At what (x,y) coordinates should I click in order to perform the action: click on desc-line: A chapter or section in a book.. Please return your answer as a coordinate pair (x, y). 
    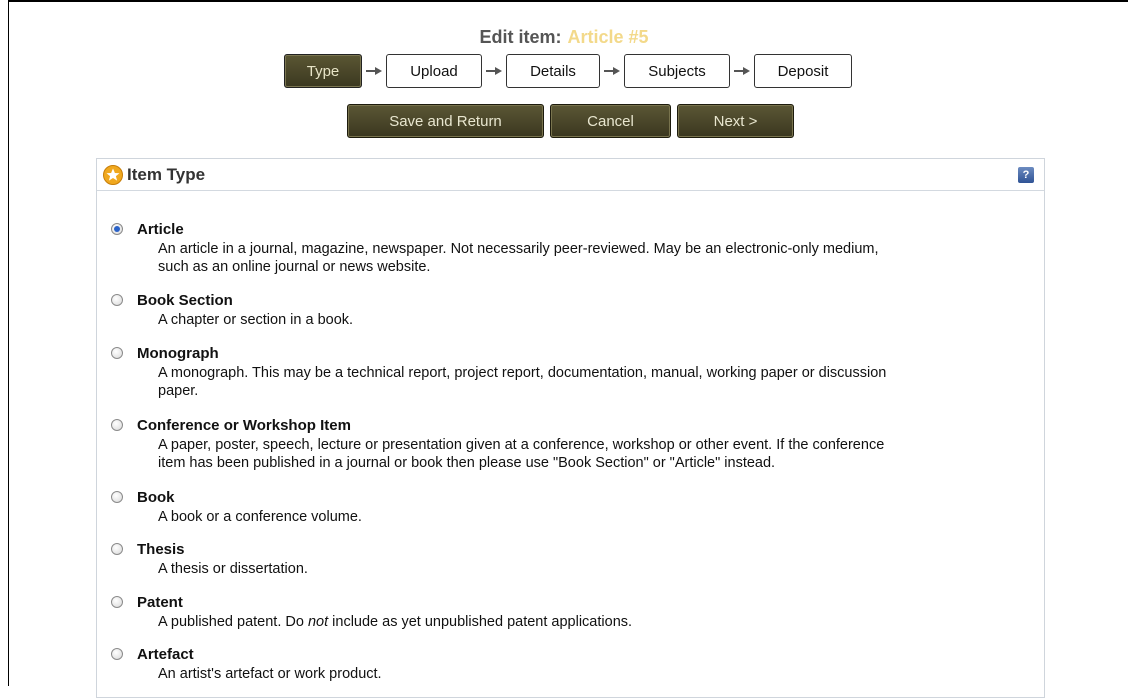
    Looking at the image, I should click on (256, 320).